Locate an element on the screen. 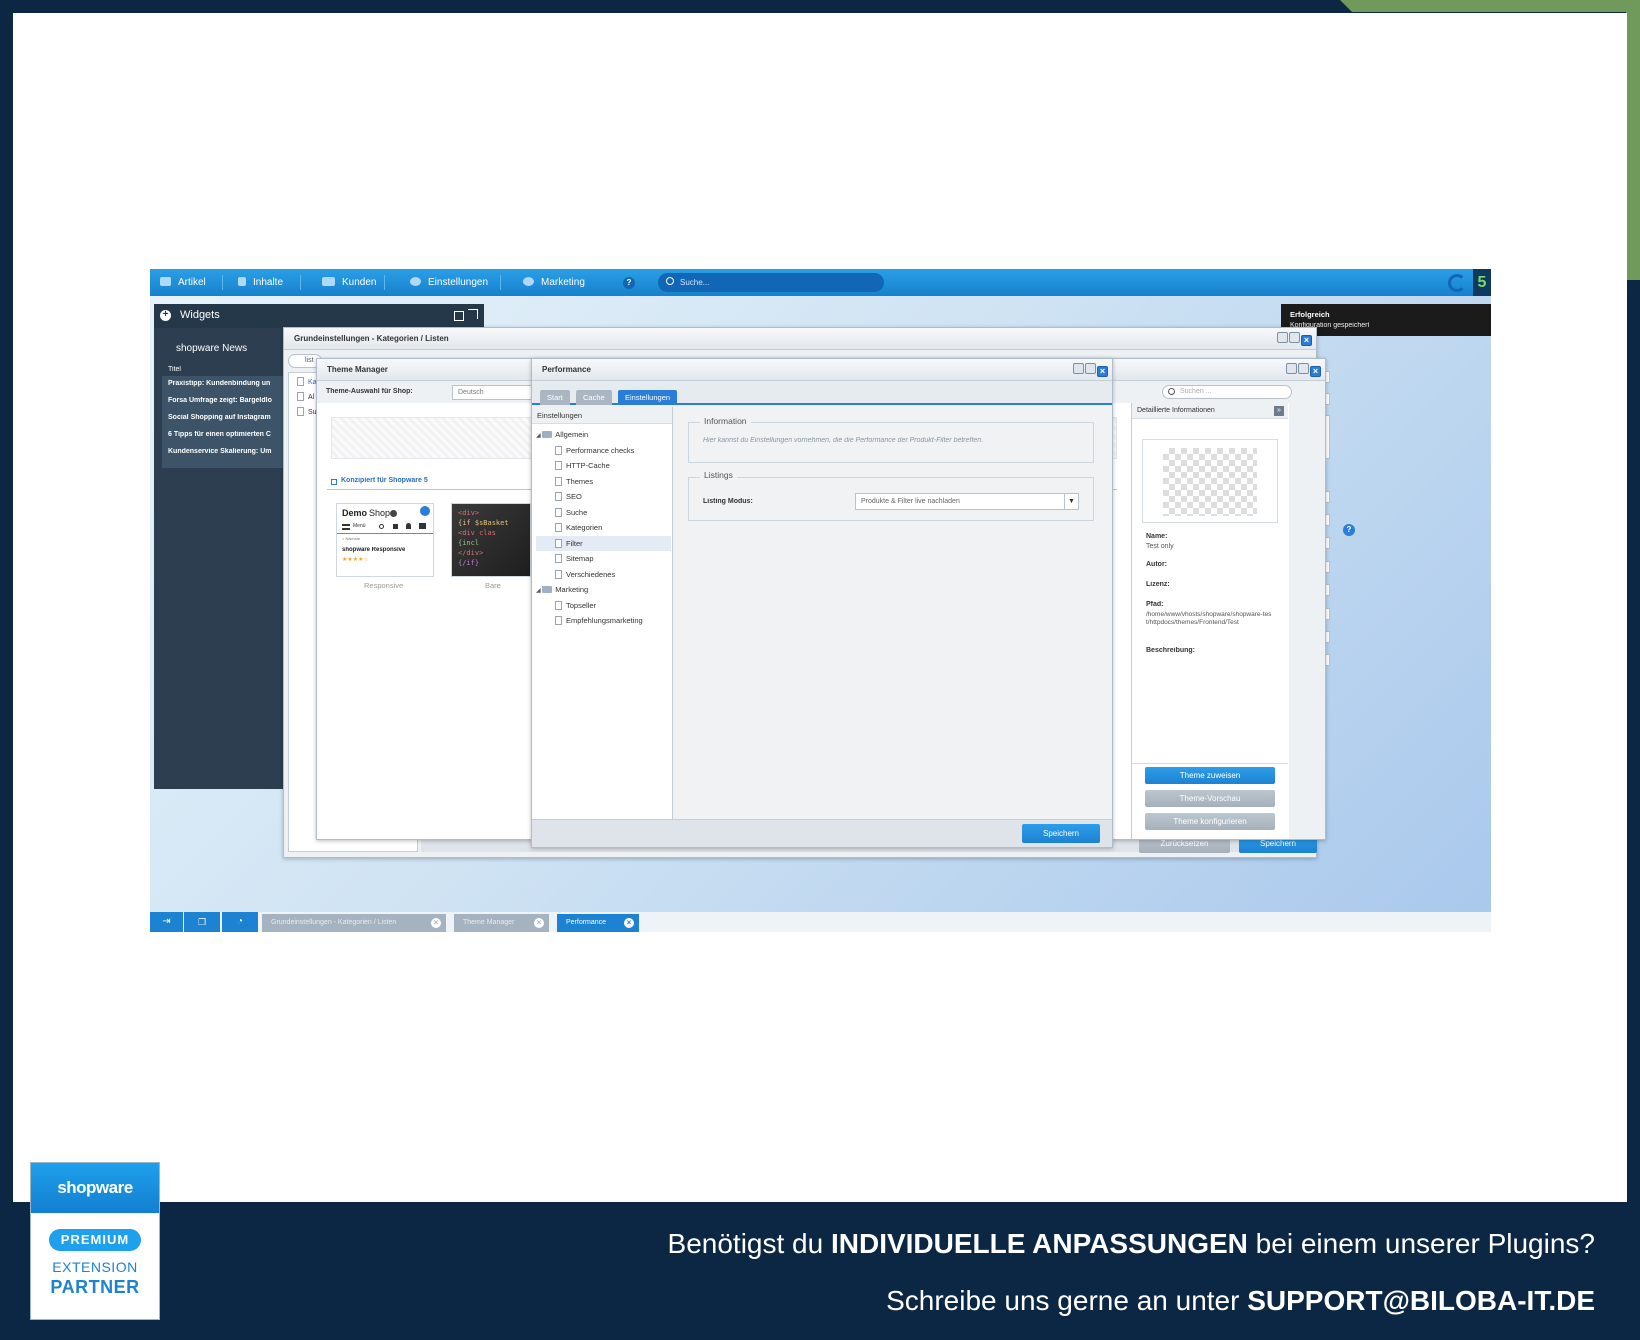 Image resolution: width=1640 pixels, height=1340 pixels. windows-icon: ❐ is located at coordinates (202, 922).